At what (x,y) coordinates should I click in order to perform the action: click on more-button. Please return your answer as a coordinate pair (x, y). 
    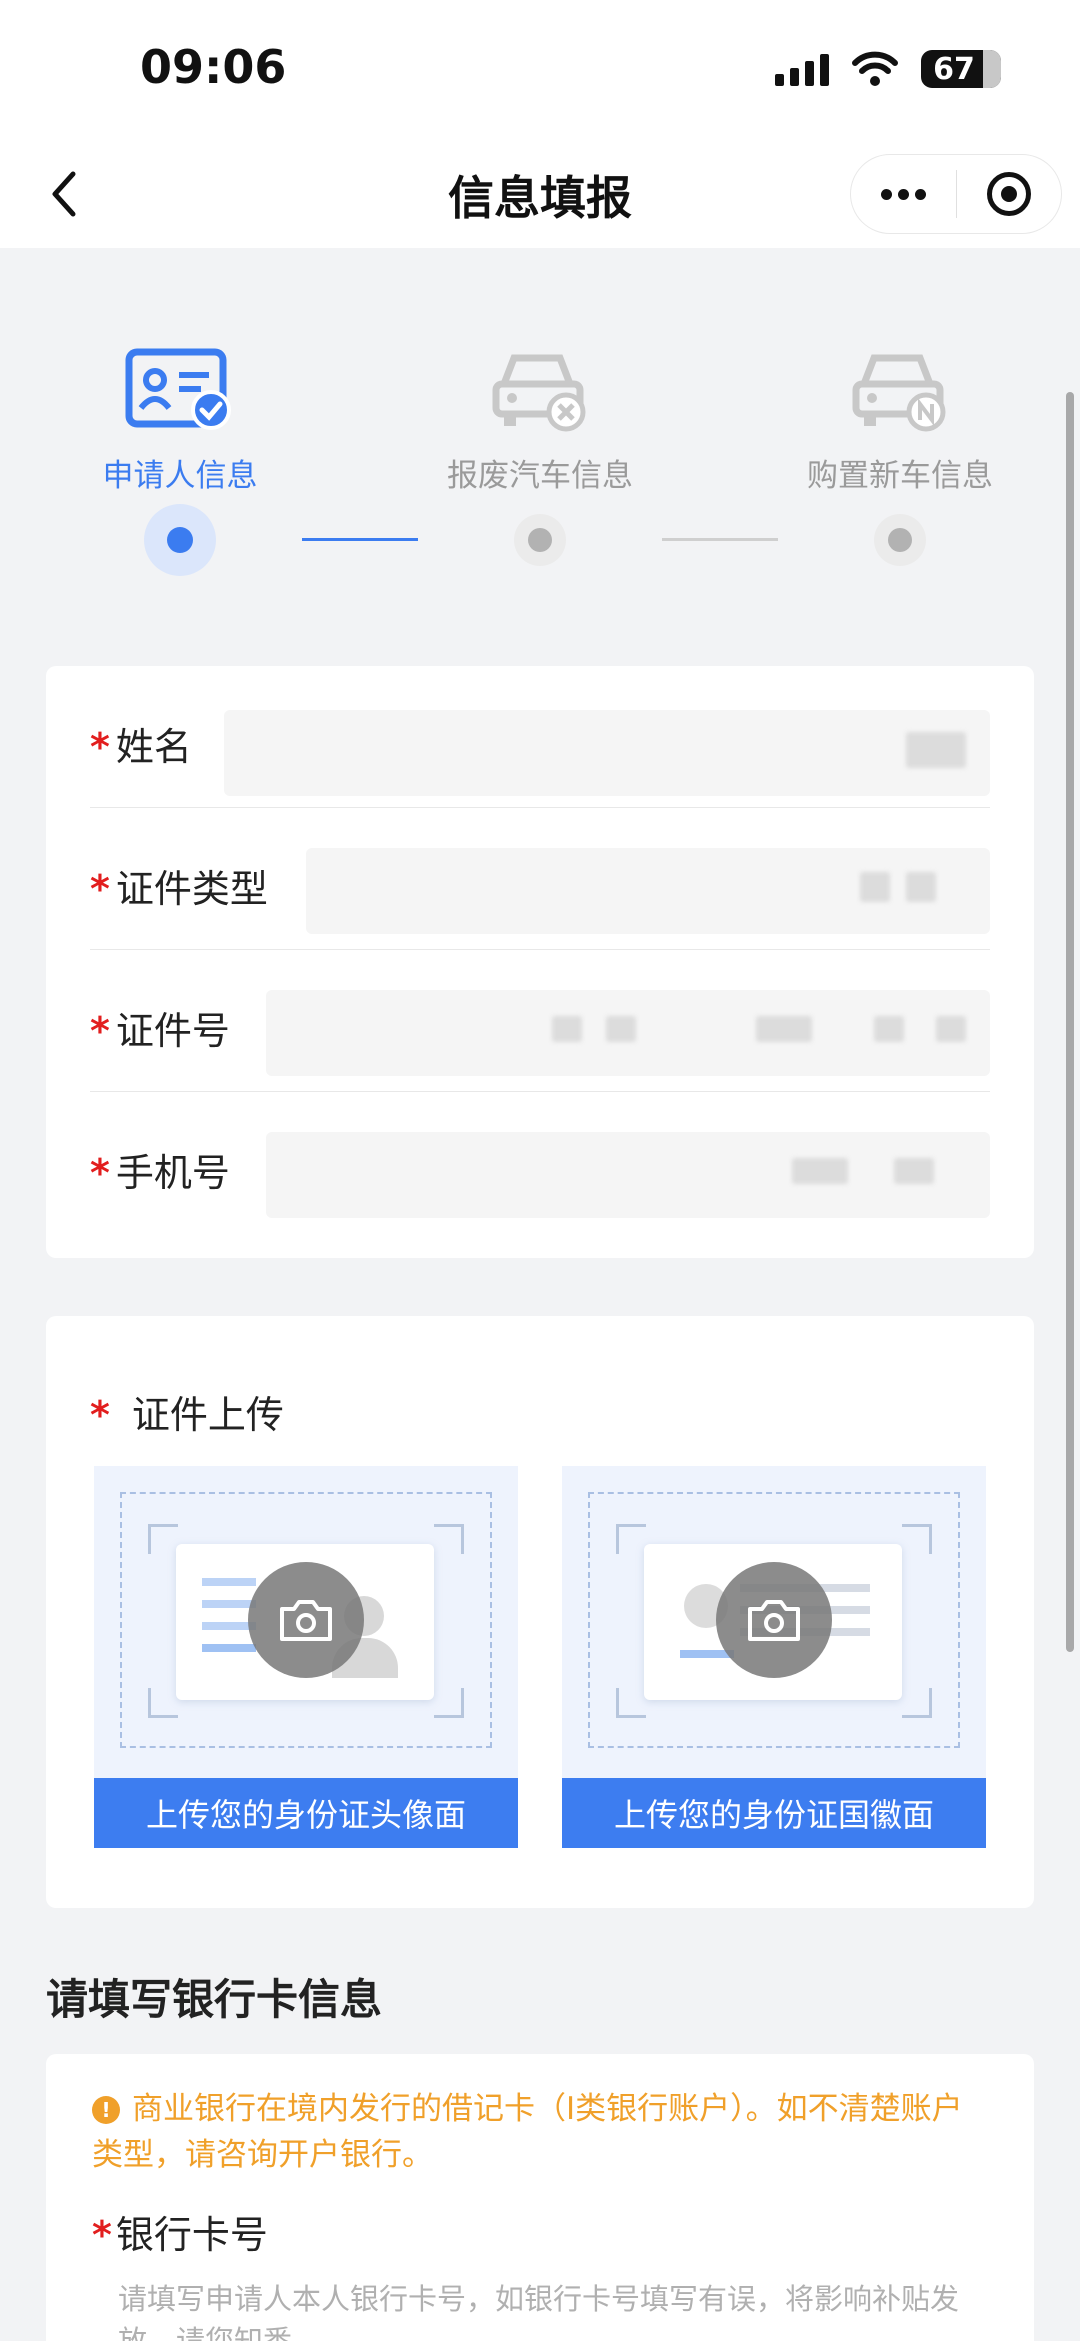
    Looking at the image, I should click on (903, 194).